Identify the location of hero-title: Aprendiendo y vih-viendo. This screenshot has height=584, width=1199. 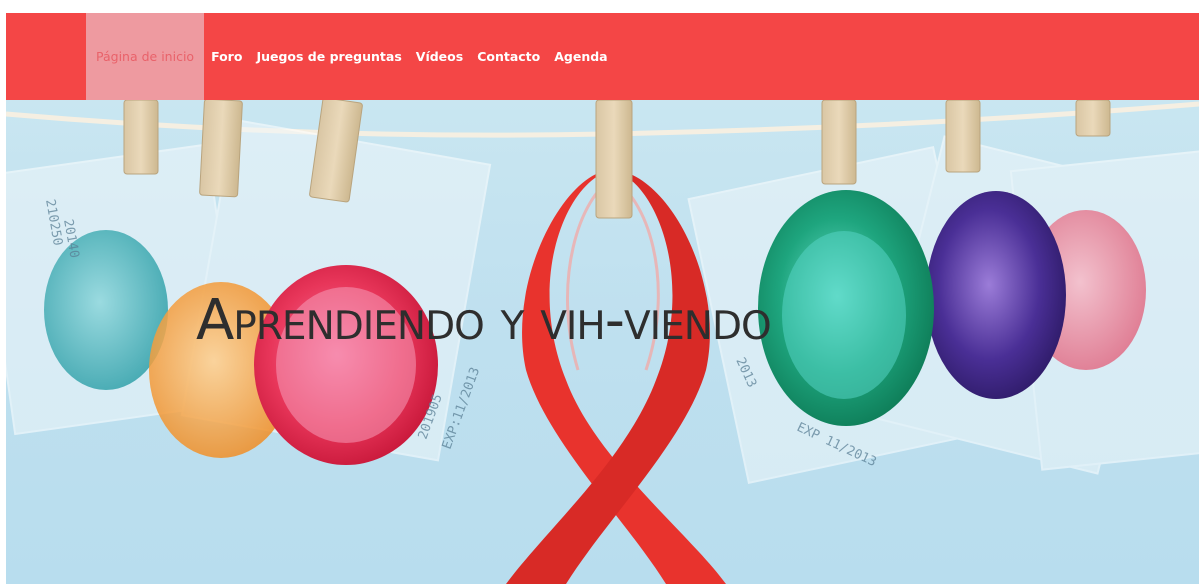
(484, 320).